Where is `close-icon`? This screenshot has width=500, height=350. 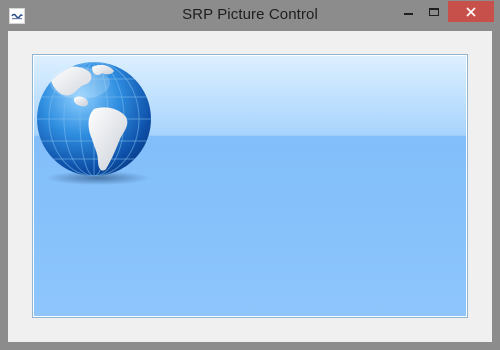 close-icon is located at coordinates (471, 11).